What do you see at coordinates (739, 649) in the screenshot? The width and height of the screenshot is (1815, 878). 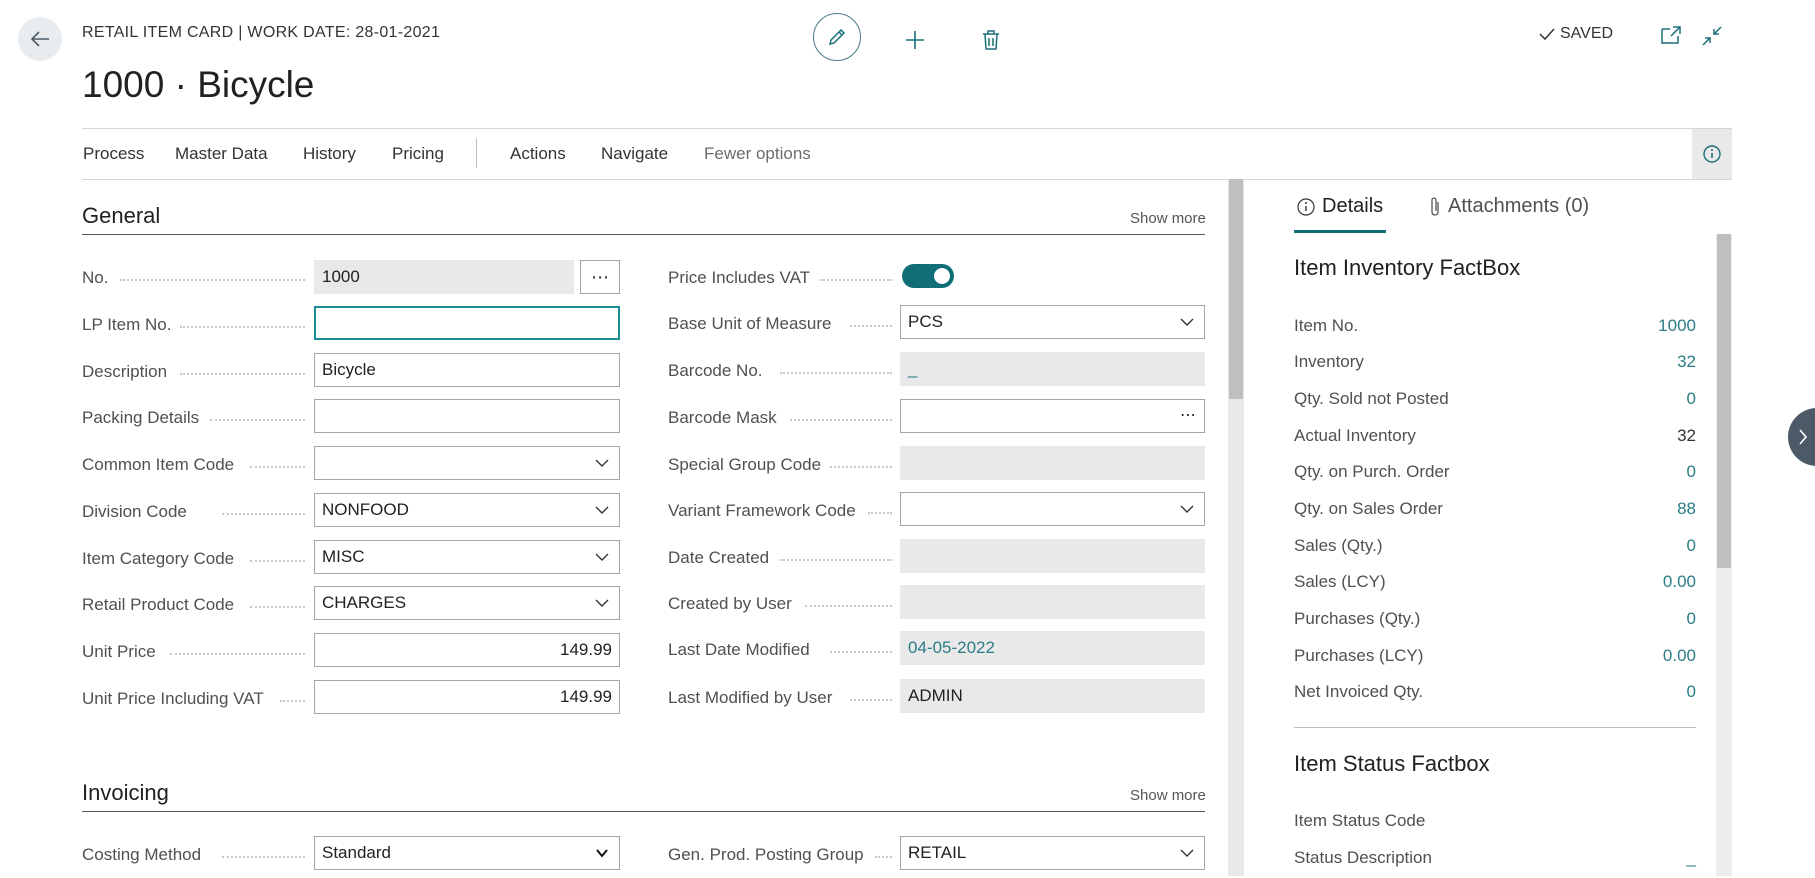 I see `label-last-date-modified: Last Date Modified` at bounding box center [739, 649].